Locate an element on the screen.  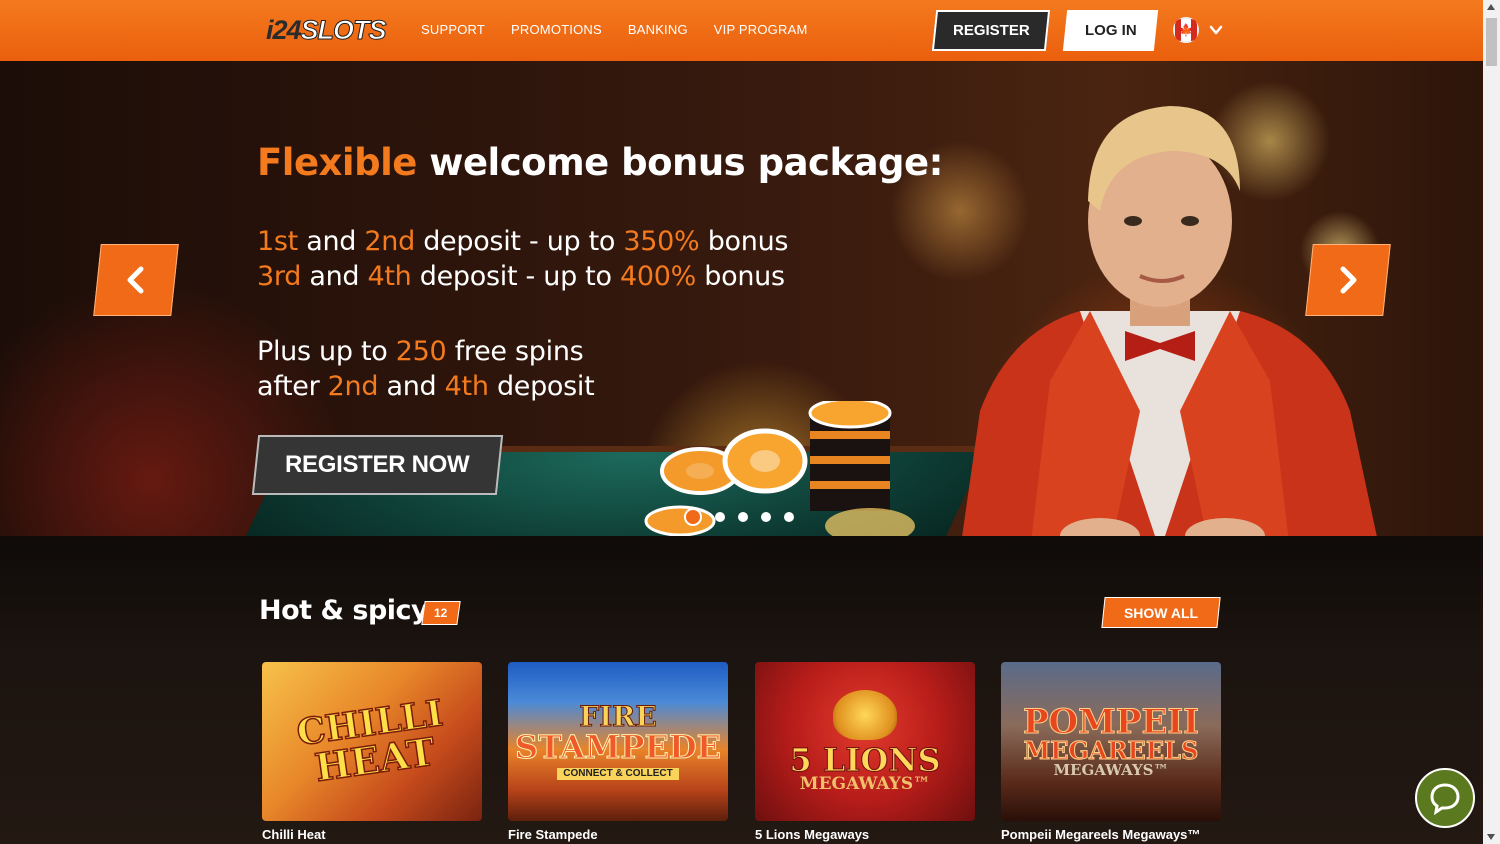
game-card-chilli-heat: CHILLI HEAT Chilli Heat is located at coordinates (372, 752).